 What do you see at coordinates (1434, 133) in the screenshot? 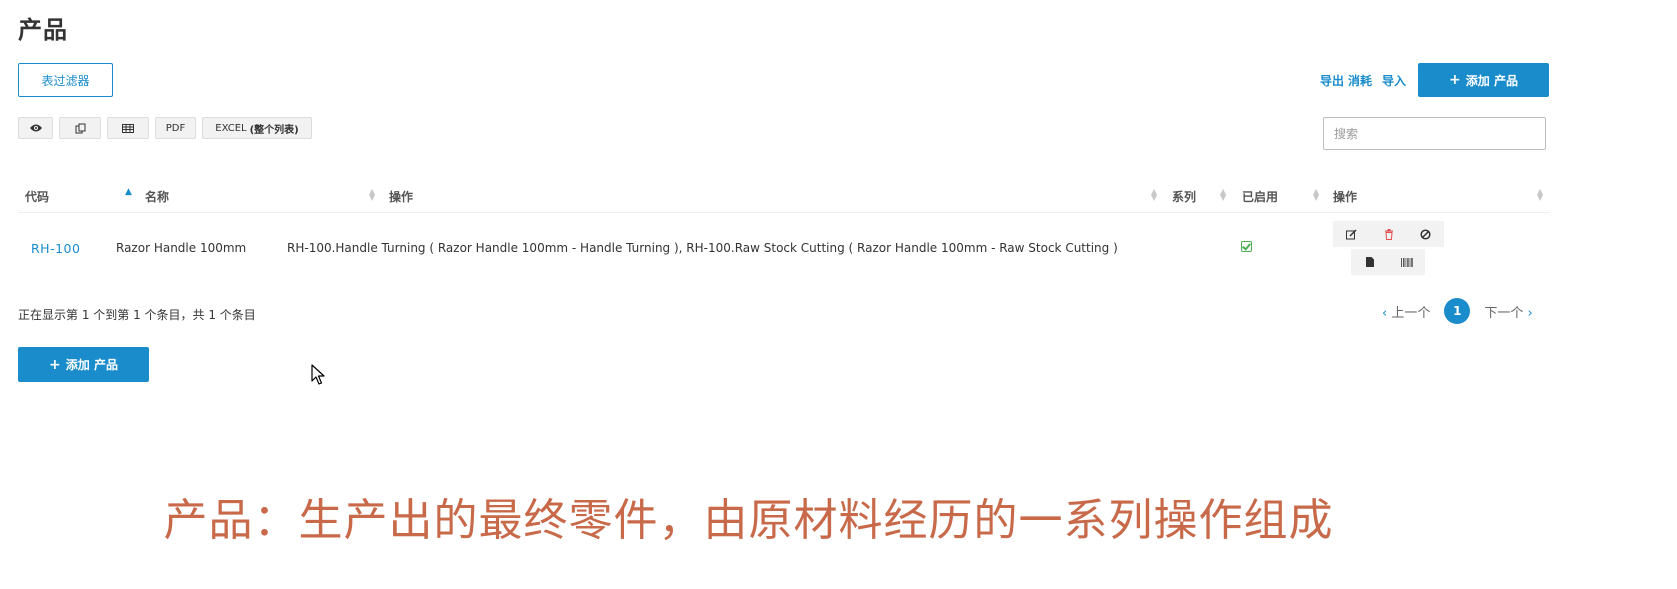
I see `search-input` at bounding box center [1434, 133].